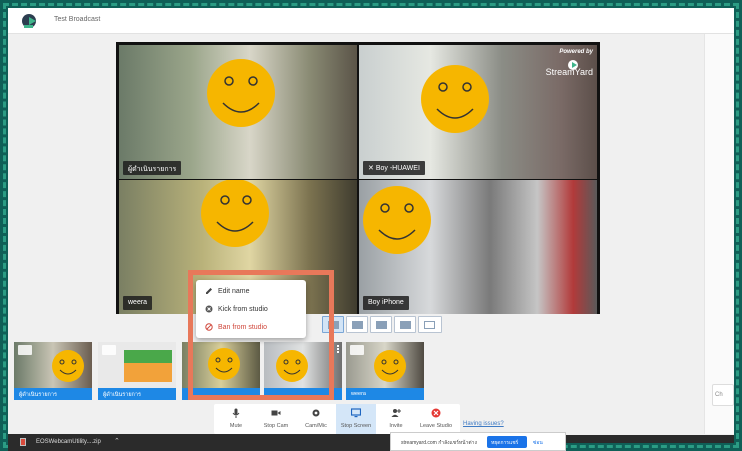 This screenshot has height=451, width=742. I want to click on layout-solo-icon, so click(357, 325).